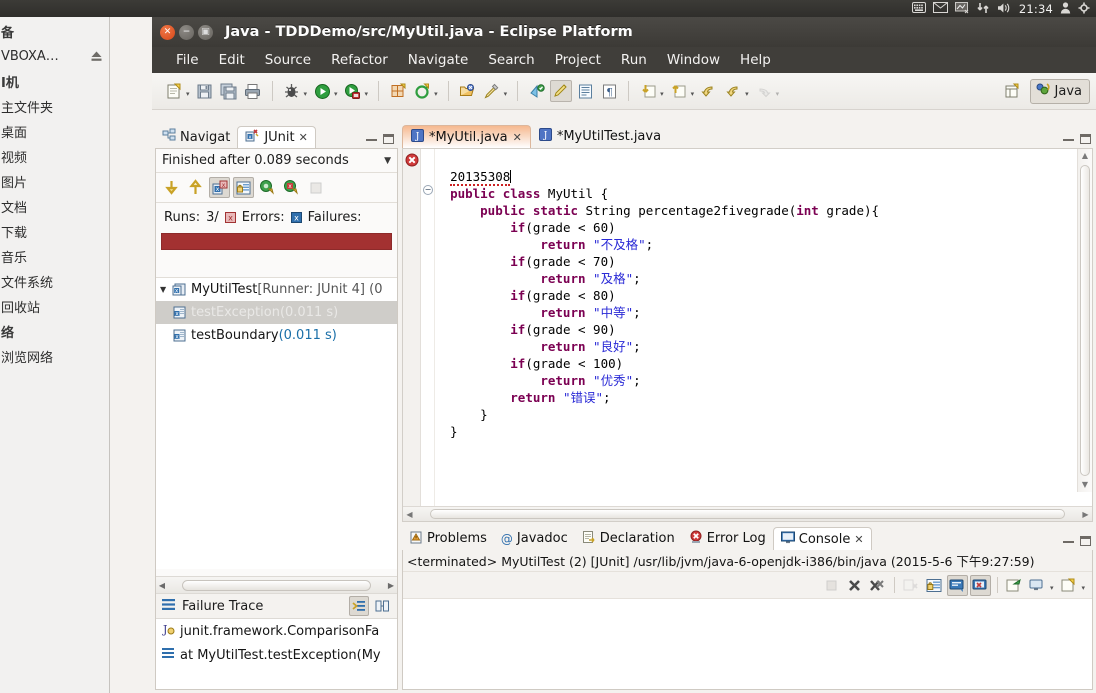 The width and height of the screenshot is (1096, 693). I want to click on menu-window: Window, so click(693, 60).